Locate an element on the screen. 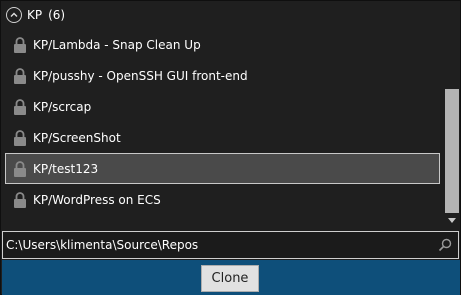 Image resolution: width=461 pixels, height=295 pixels. repo-item-test123: KP/test123 is located at coordinates (222, 168).